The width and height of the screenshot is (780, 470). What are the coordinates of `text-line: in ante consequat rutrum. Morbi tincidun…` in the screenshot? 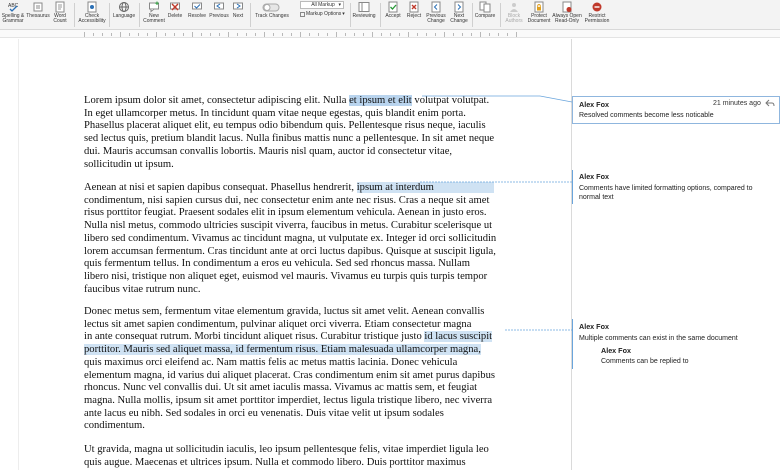 It's located at (296, 337).